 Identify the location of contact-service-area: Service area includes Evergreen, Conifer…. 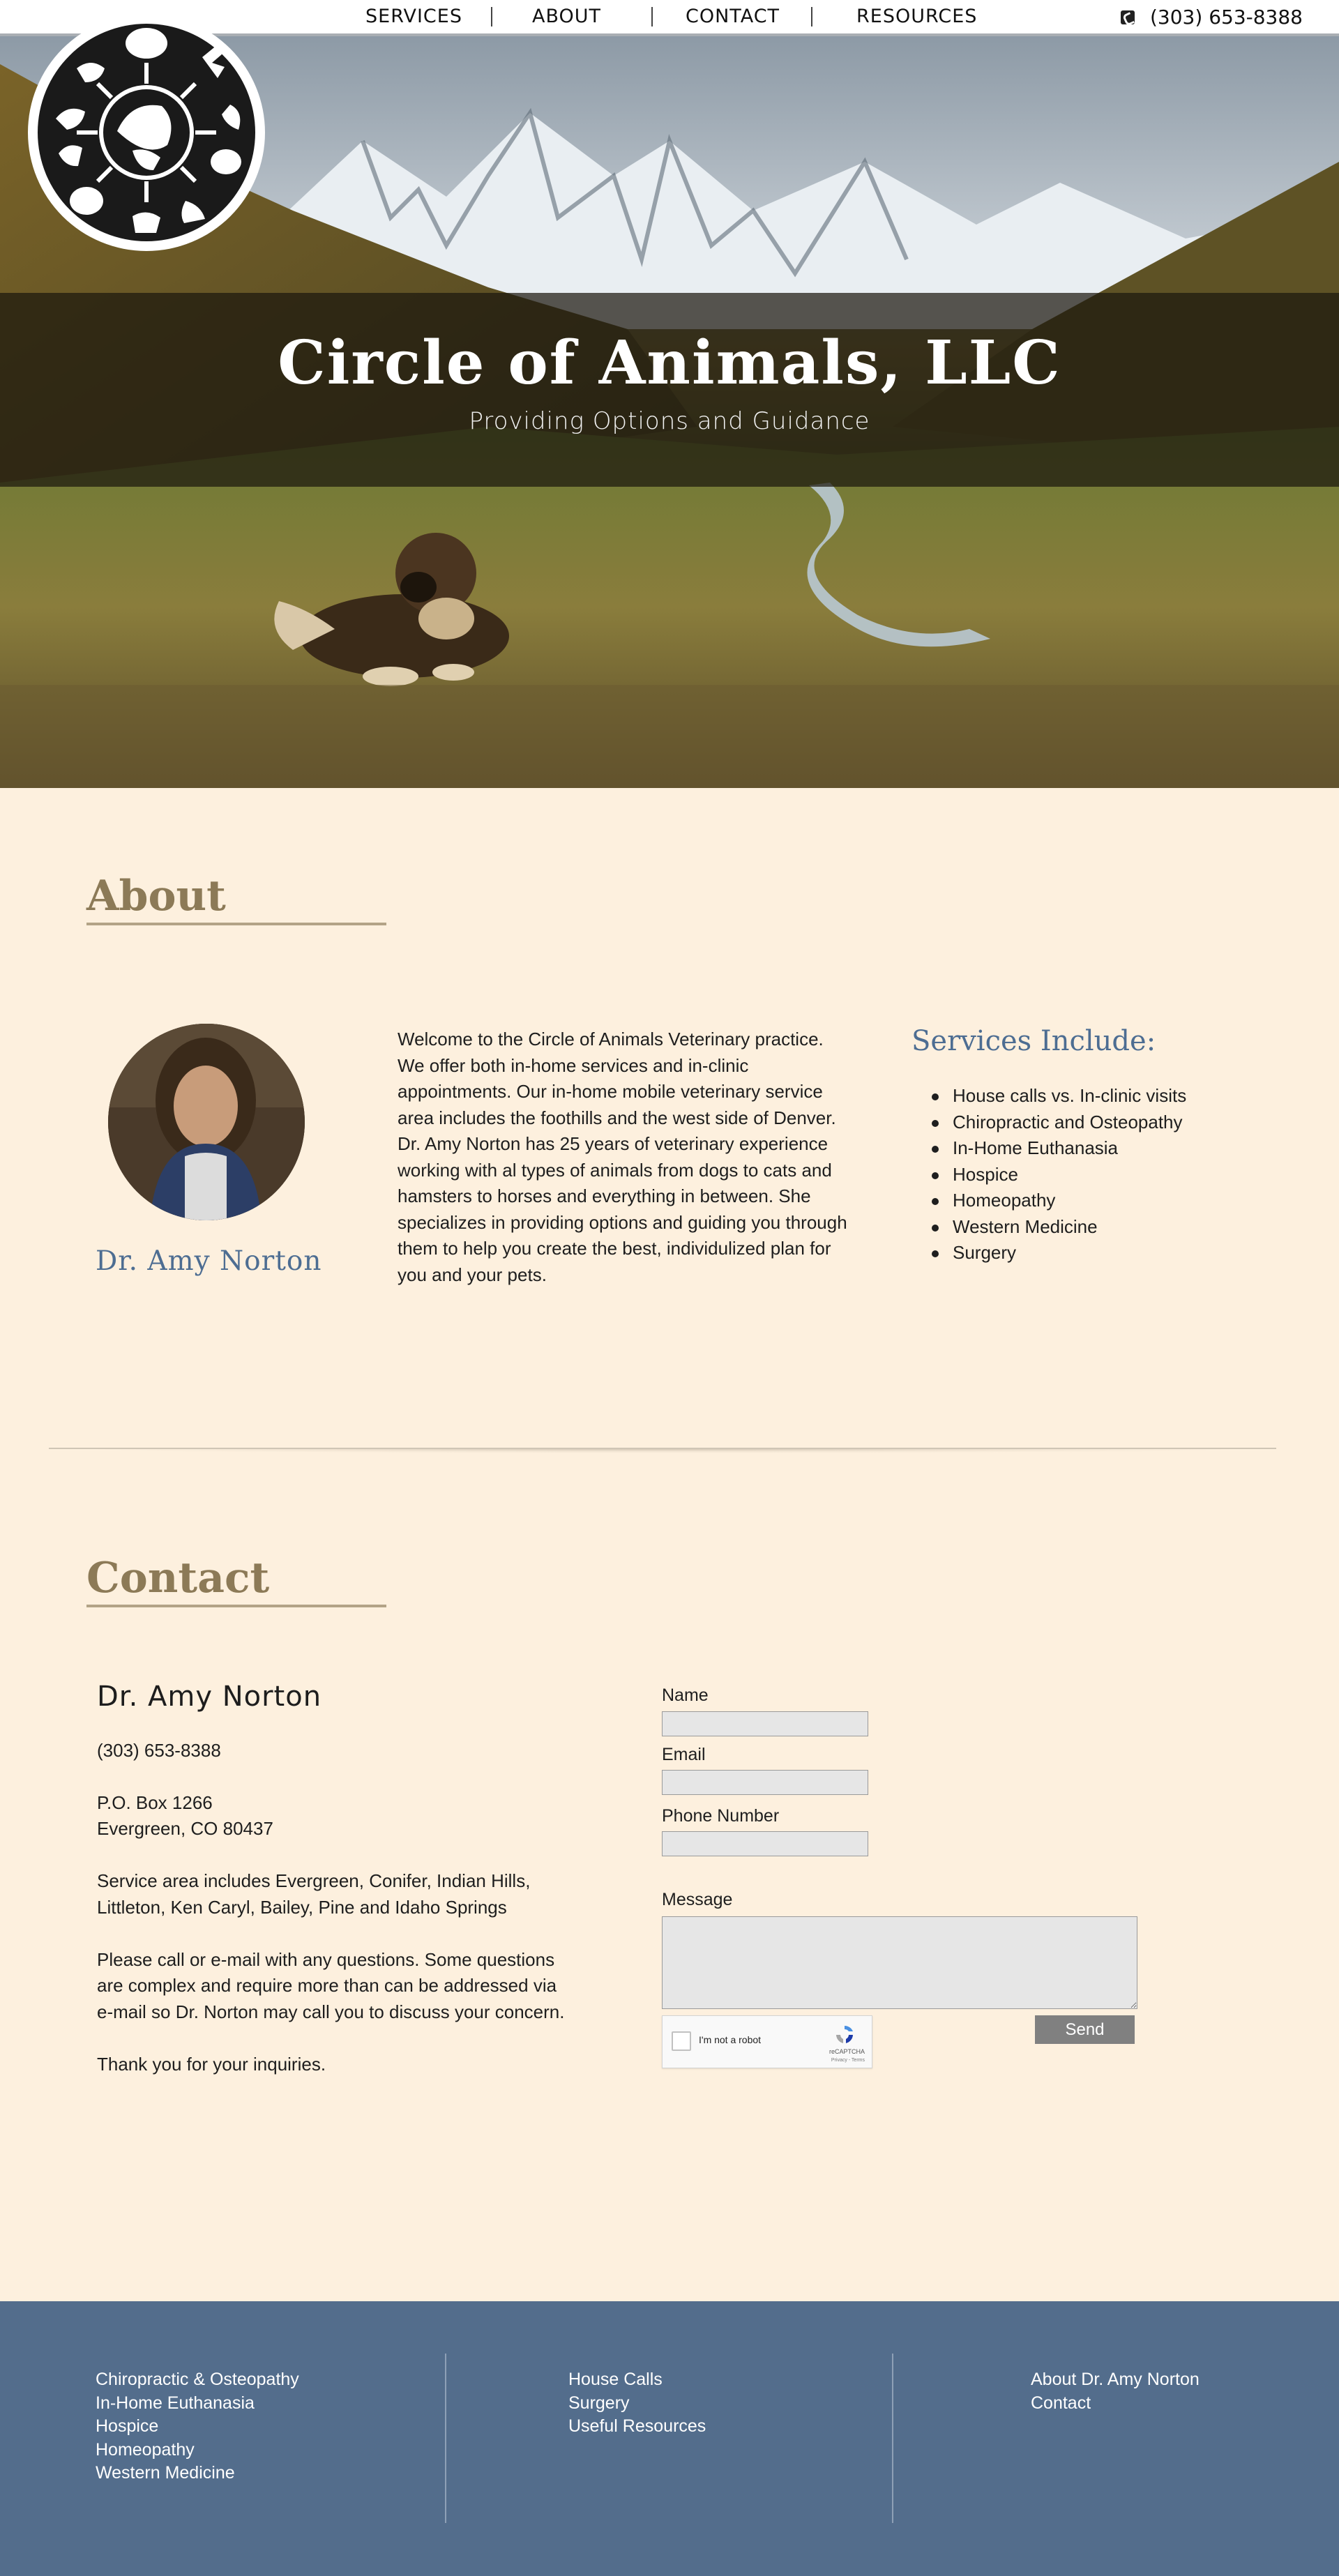
(314, 1880).